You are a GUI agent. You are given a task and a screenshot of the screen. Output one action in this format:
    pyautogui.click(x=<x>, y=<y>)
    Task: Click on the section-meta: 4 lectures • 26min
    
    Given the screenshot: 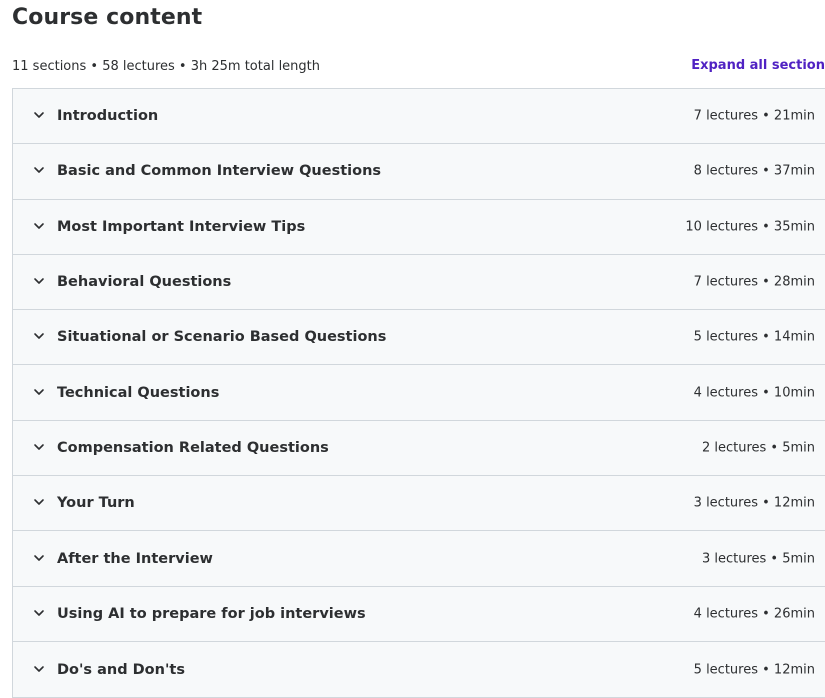 What is the action you would take?
    pyautogui.click(x=754, y=614)
    